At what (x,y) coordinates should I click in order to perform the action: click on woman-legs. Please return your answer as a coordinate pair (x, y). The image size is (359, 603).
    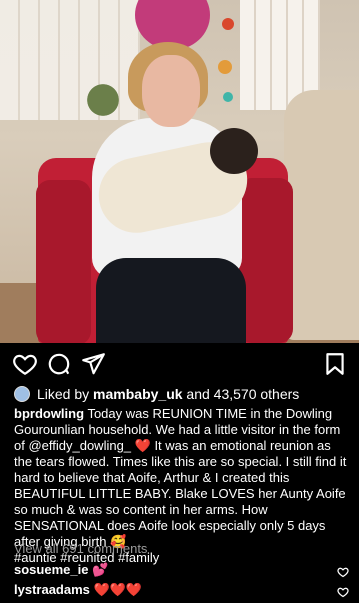
    Looking at the image, I should click on (171, 300).